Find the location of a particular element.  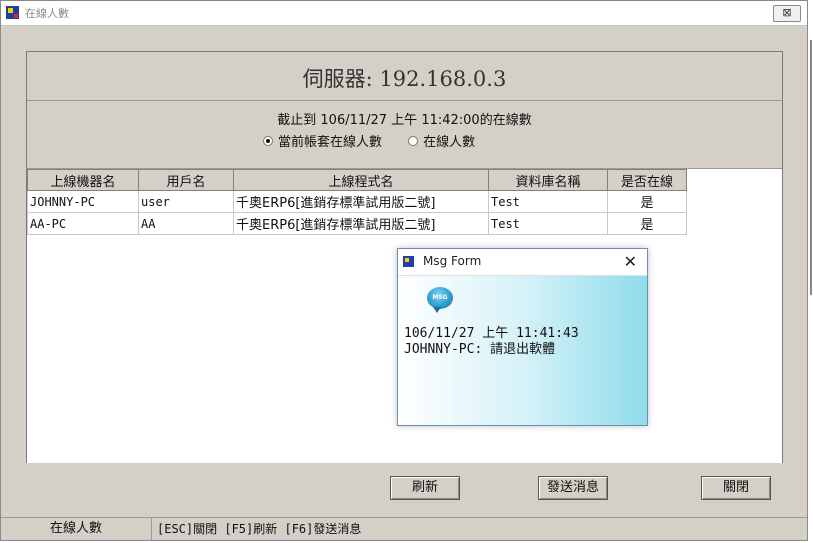

shortcut-hint: [ESC]關閉 [F5]刷新 [F6]發送消息 is located at coordinates (259, 529).